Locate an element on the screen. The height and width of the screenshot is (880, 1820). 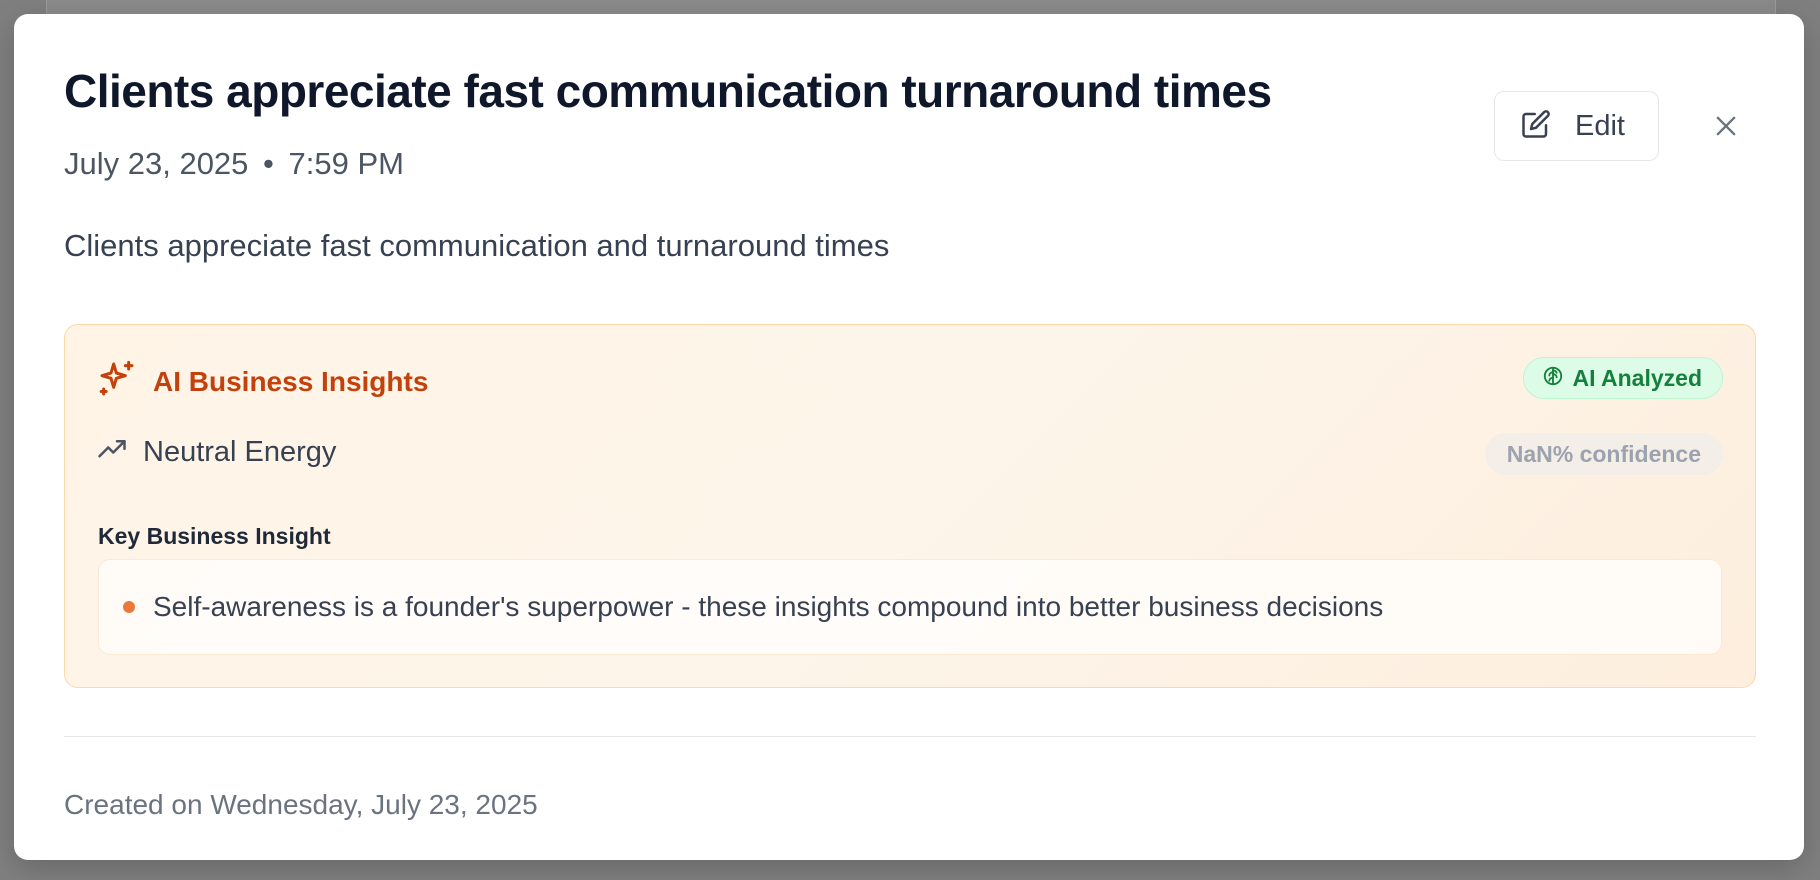
sparkles-icon is located at coordinates (117, 381).